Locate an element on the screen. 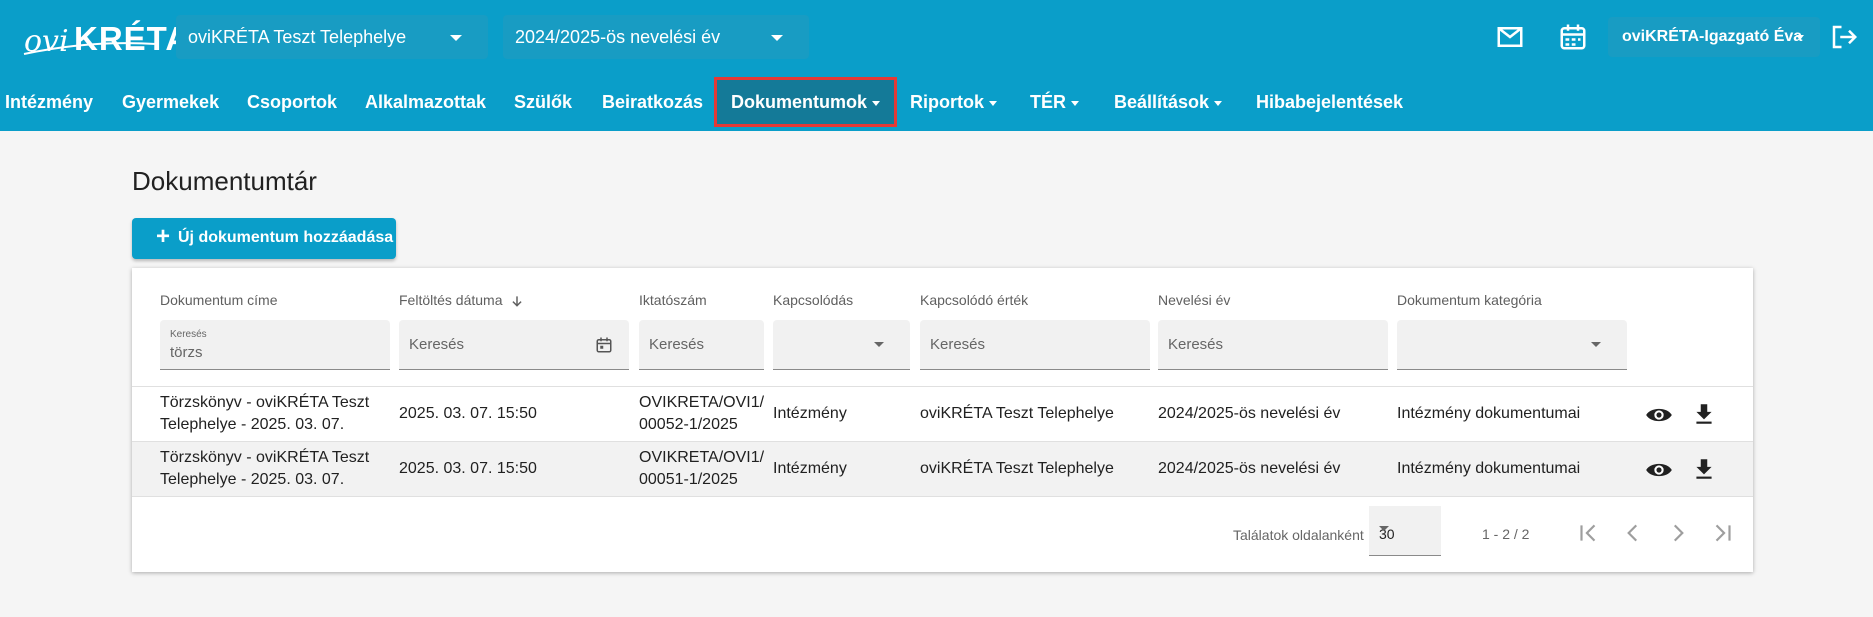 The width and height of the screenshot is (1873, 617). reg-number-search-input: Keresés is located at coordinates (701, 345).